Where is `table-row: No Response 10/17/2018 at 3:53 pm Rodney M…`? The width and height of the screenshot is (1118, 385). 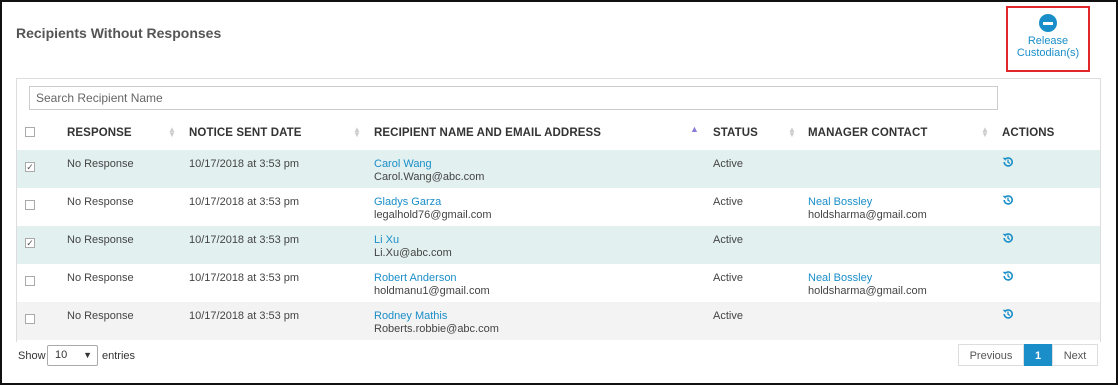 table-row: No Response 10/17/2018 at 3:53 pm Rodney M… is located at coordinates (558, 321).